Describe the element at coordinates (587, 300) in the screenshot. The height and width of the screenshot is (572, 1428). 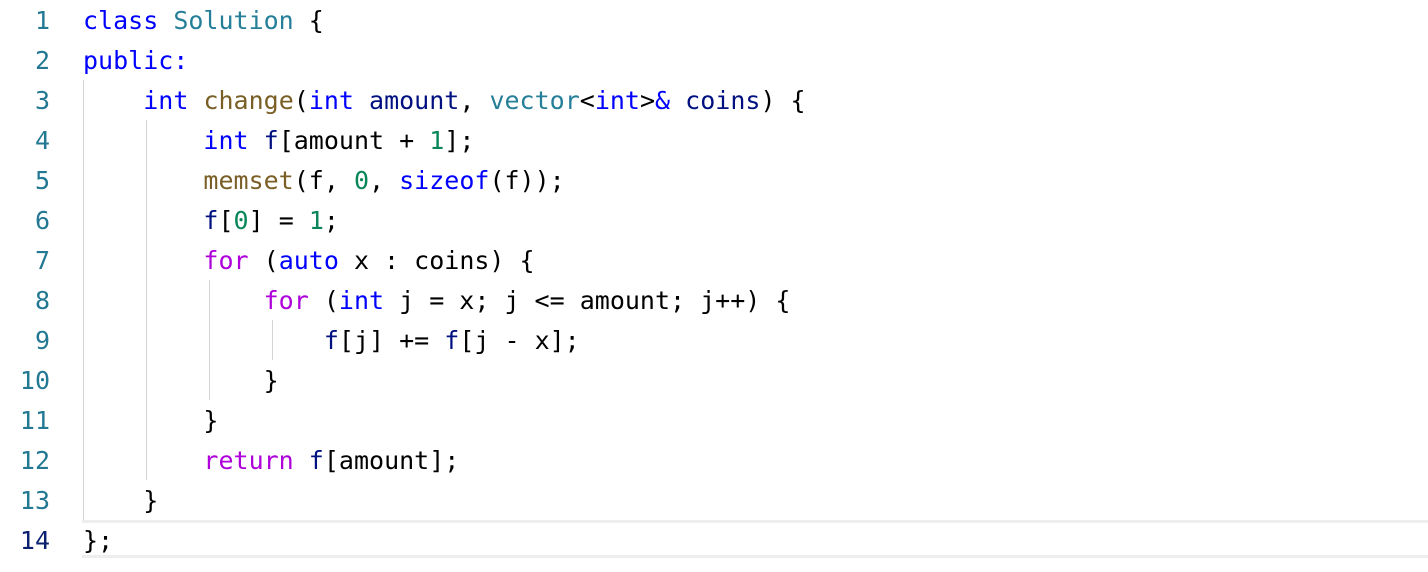
I see `code-token: j = x; j <= amount; j++) {` at that location.